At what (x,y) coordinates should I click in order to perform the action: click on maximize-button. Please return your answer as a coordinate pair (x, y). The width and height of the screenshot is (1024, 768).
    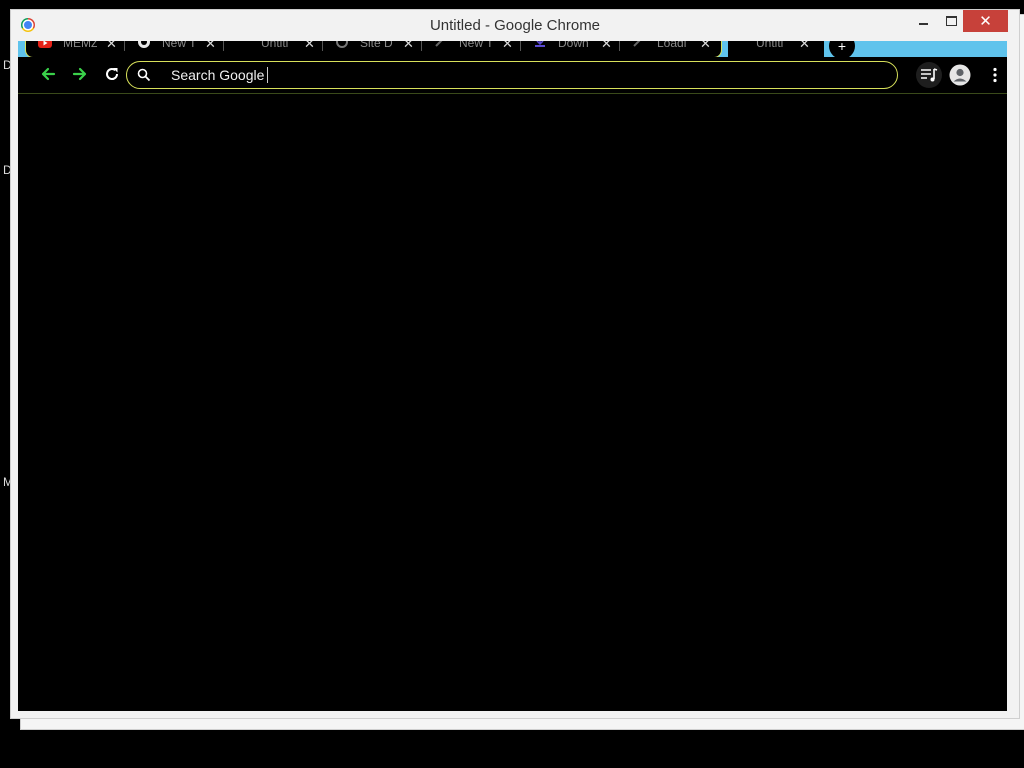
    Looking at the image, I should click on (951, 21).